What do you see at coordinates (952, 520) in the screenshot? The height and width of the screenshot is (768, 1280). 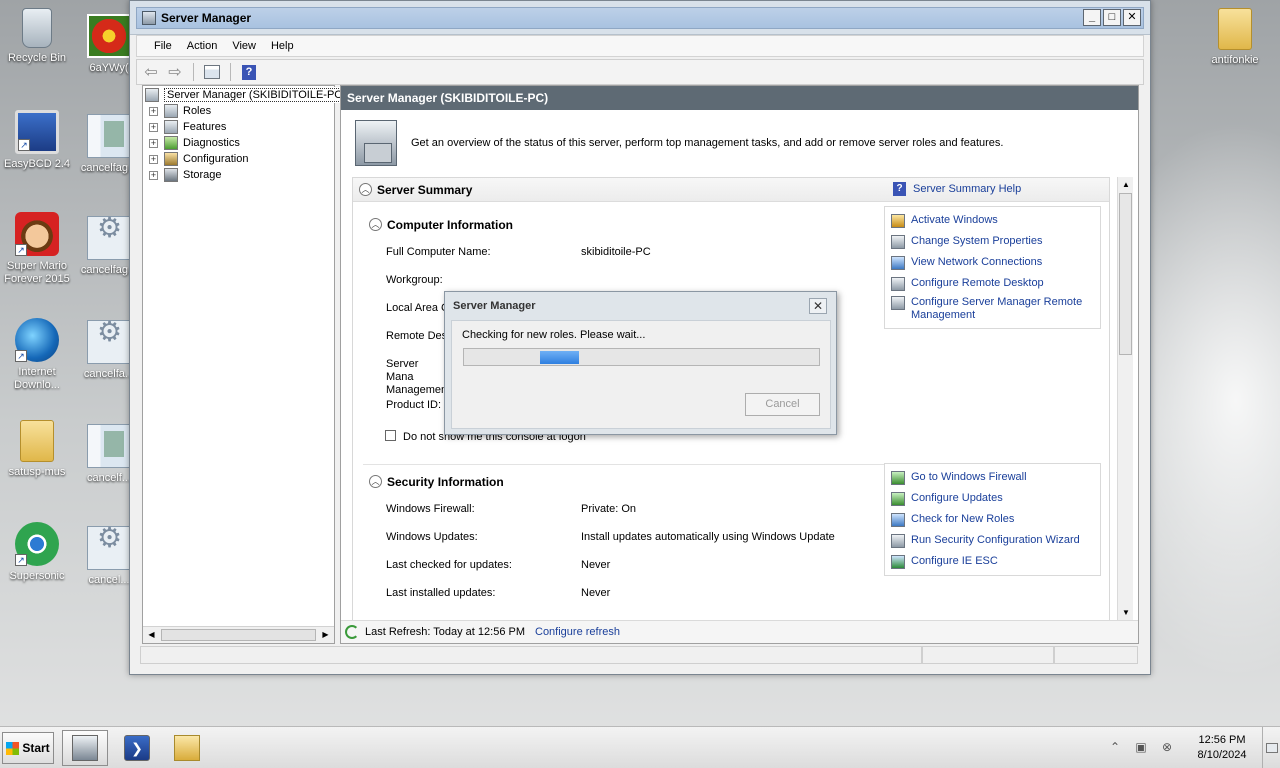 I see `check-for-new-roles-task: Check for New Roles` at bounding box center [952, 520].